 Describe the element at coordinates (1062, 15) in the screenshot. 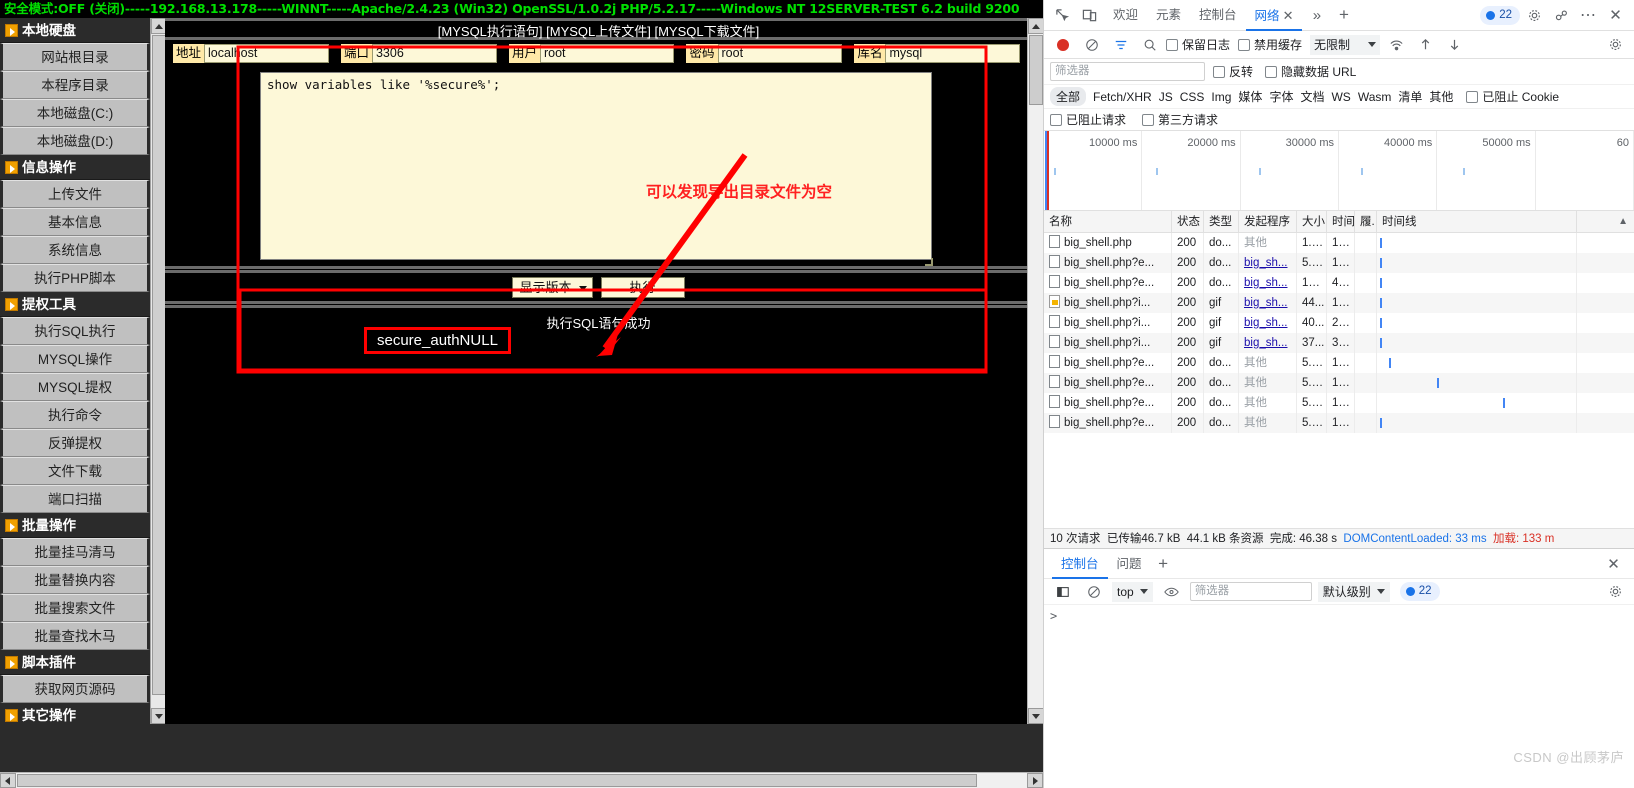

I see `inspect-element-icon` at that location.